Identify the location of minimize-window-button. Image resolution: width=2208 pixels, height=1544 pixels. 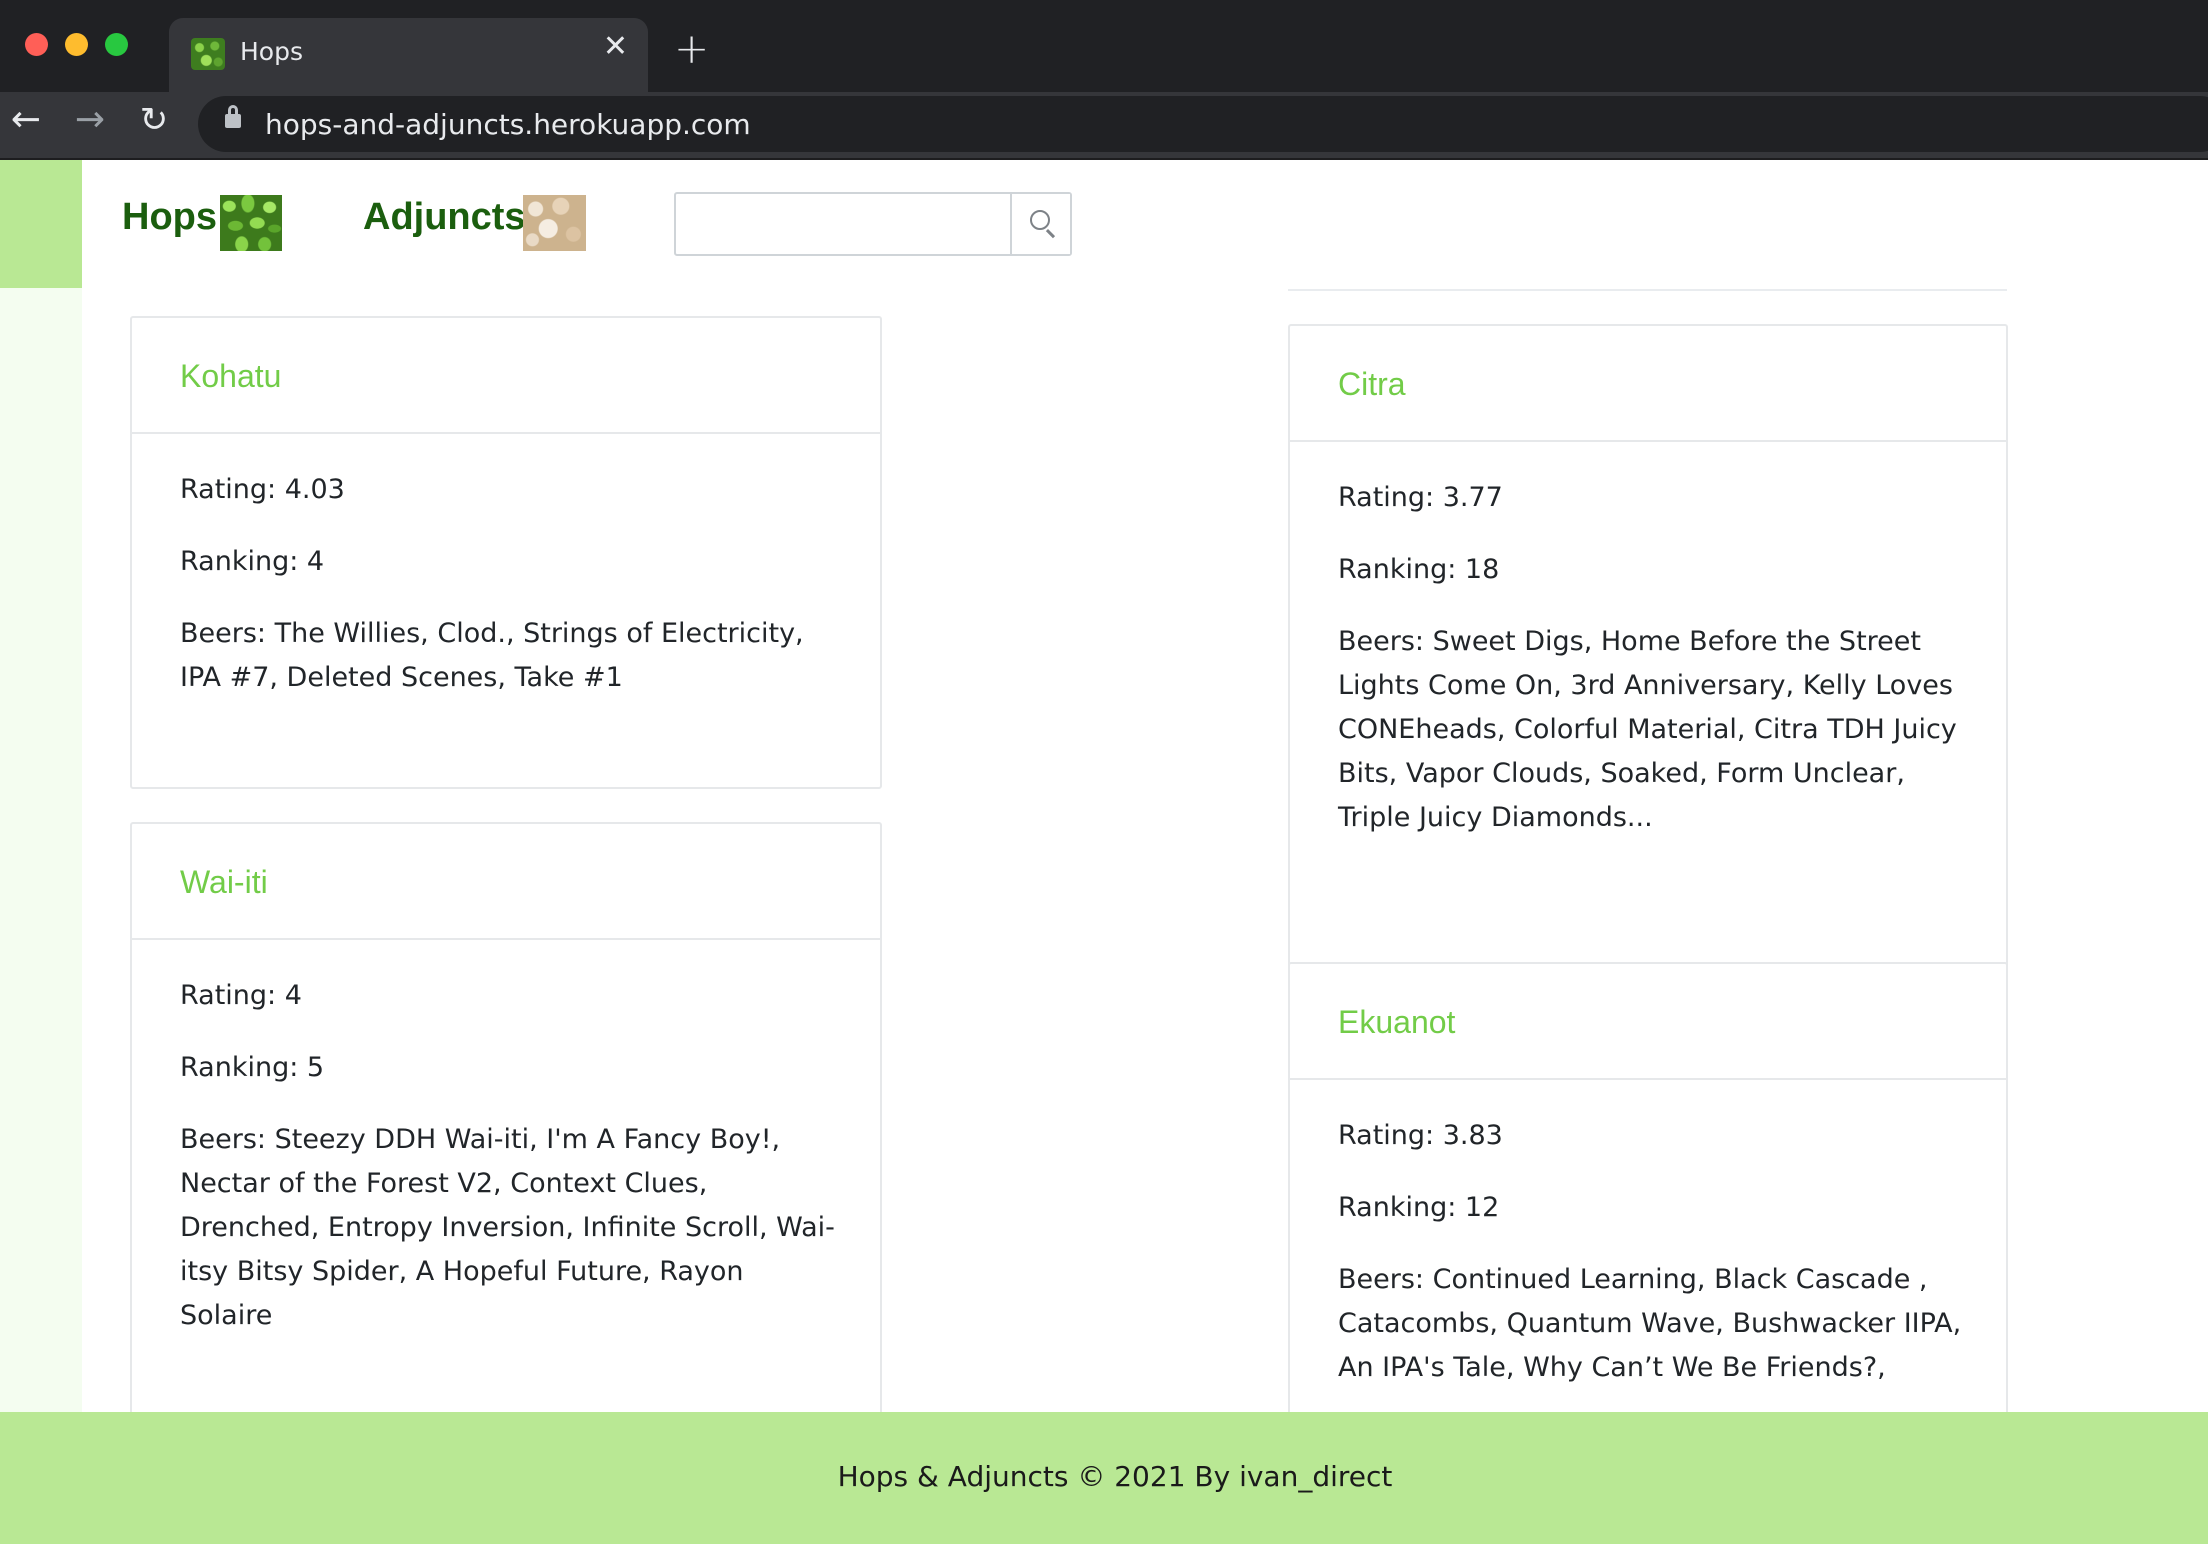
(76, 44).